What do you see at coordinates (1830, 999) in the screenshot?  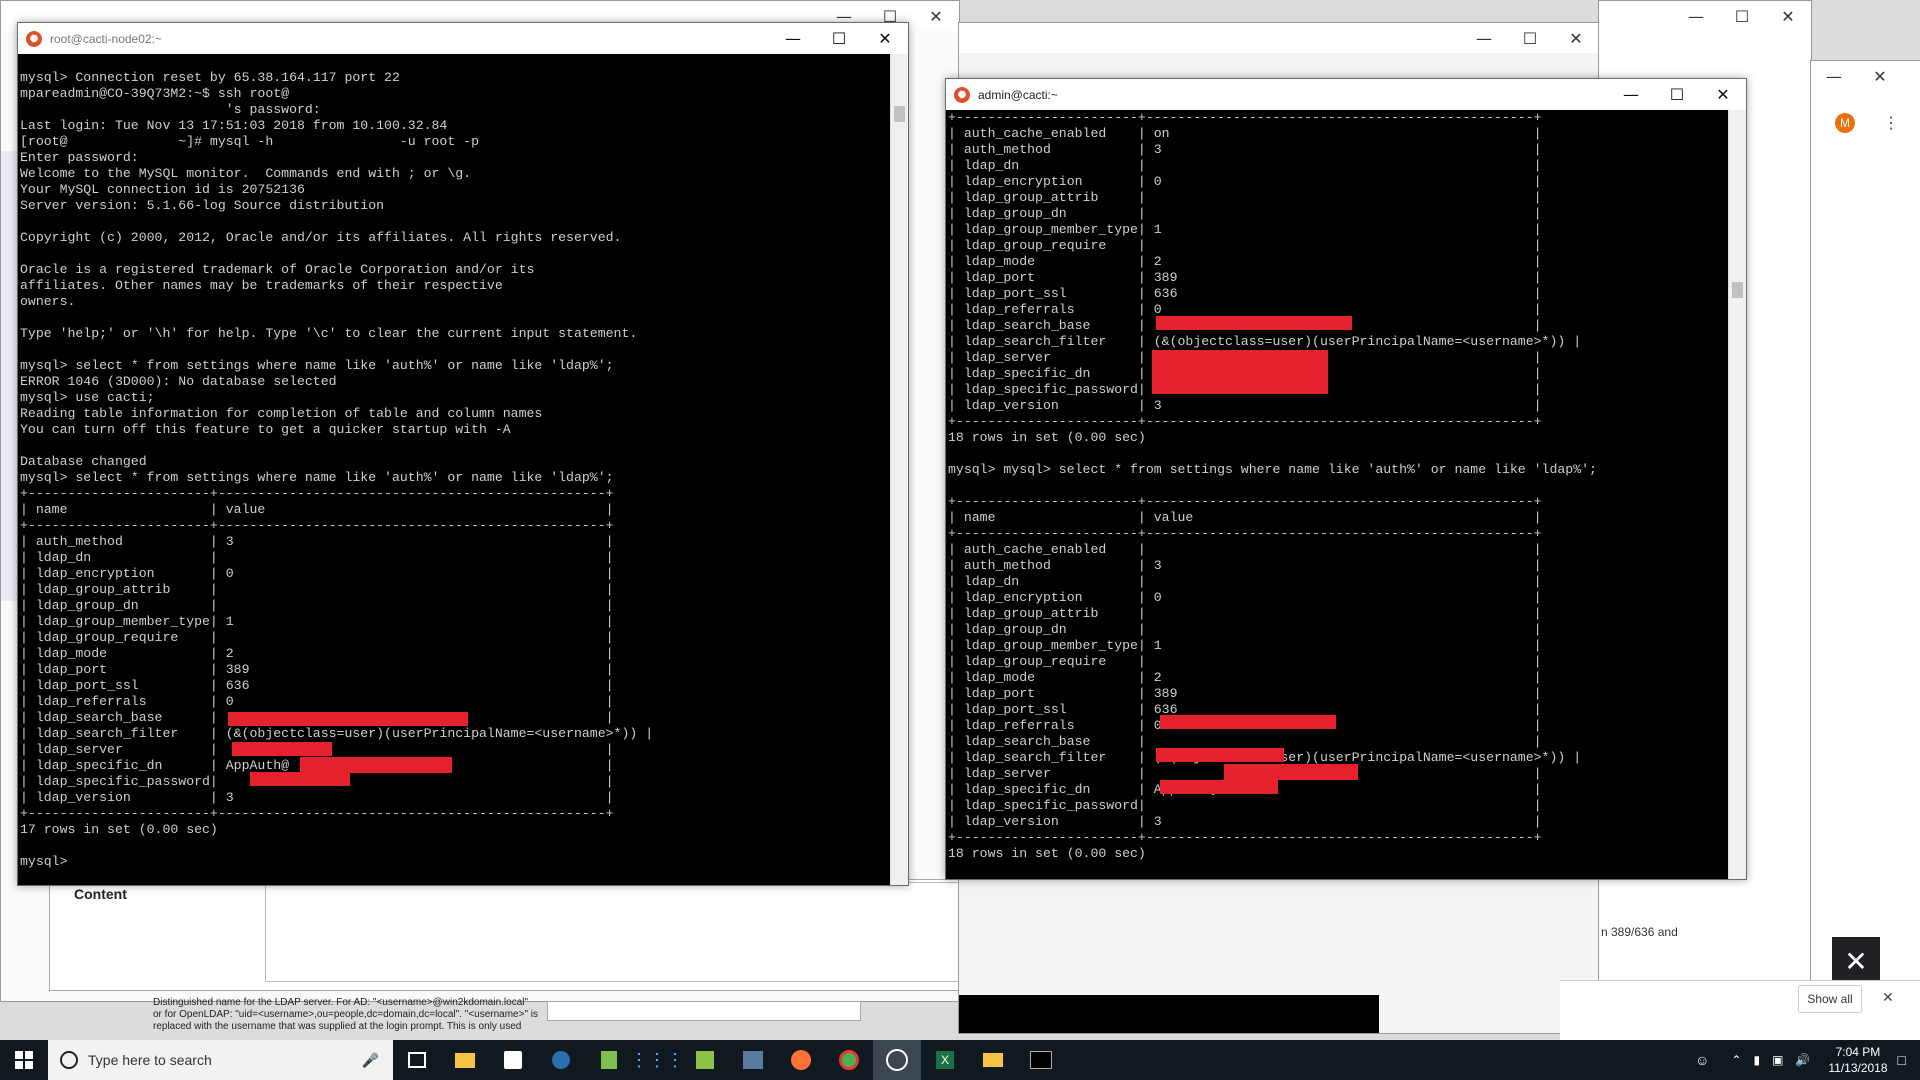 I see `show-all-button: Show all` at bounding box center [1830, 999].